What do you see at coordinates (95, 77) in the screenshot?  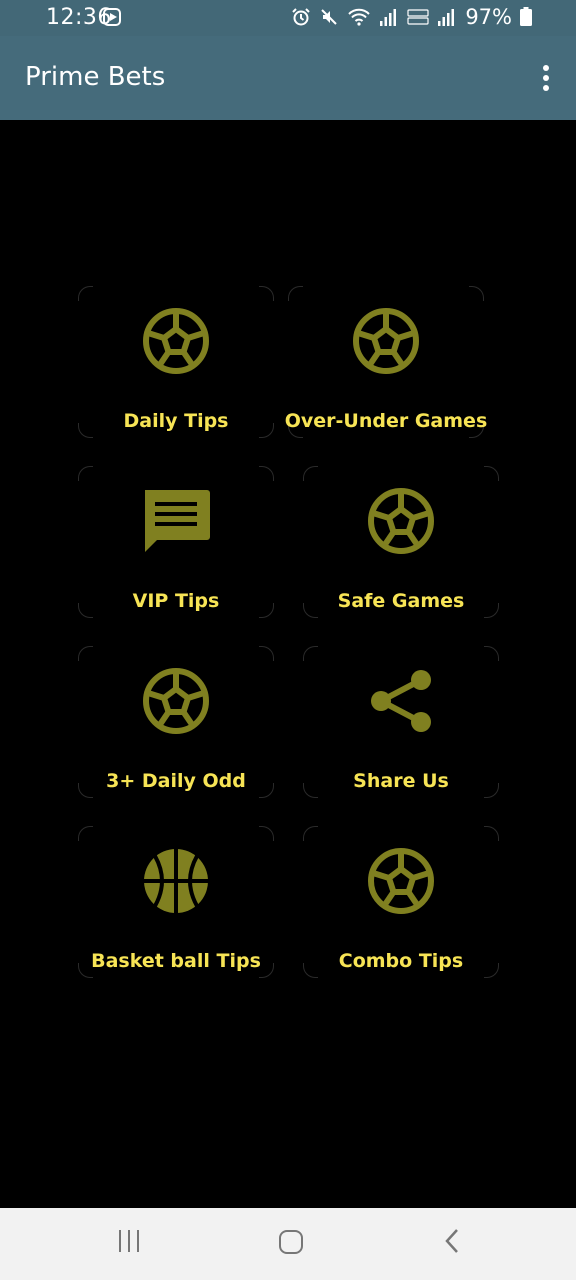 I see `app-title: Prime Bets` at bounding box center [95, 77].